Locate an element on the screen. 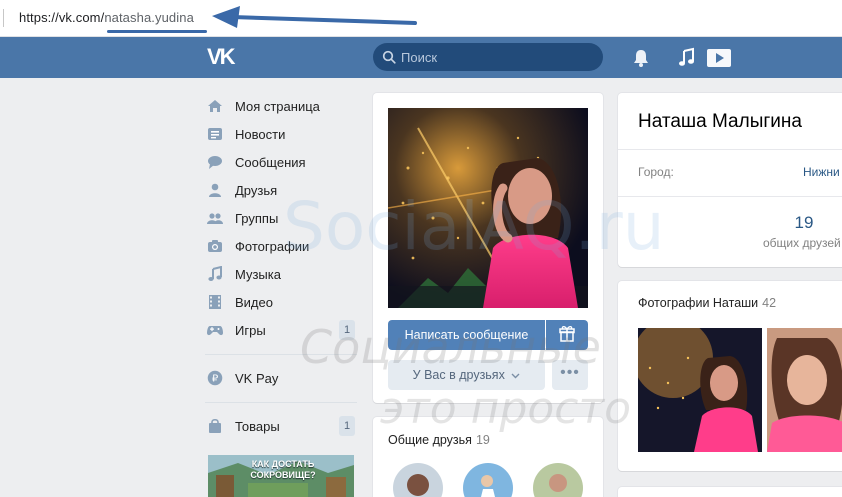 The image size is (842, 497). vkpay-icon: ₽ is located at coordinates (215, 378).